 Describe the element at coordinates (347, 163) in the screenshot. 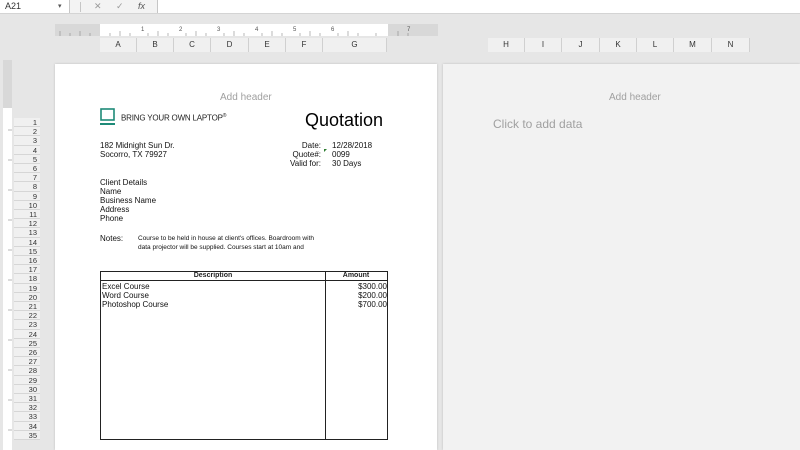

I see `valid-value: 30 Days` at that location.